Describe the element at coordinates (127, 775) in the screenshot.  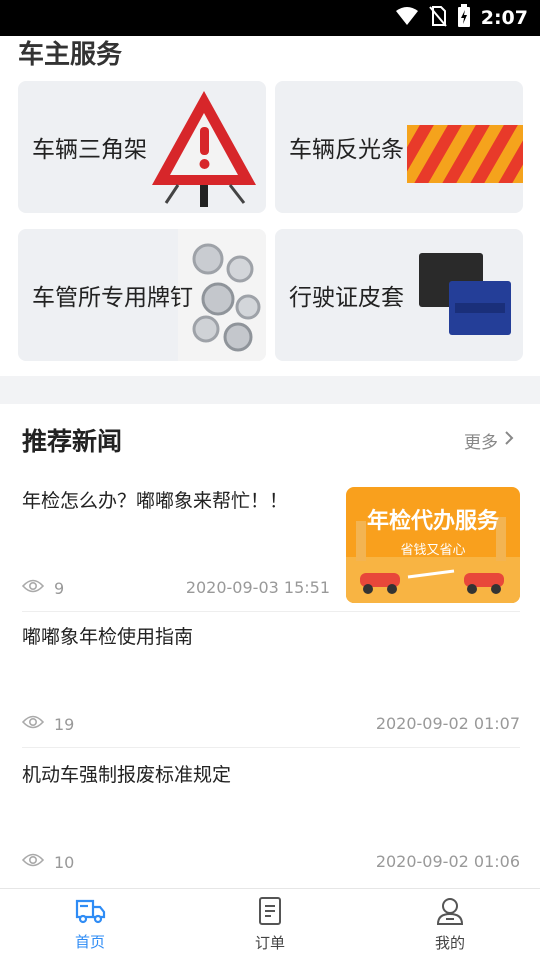
I see `news-title: 机动车强制报废标准规定` at that location.